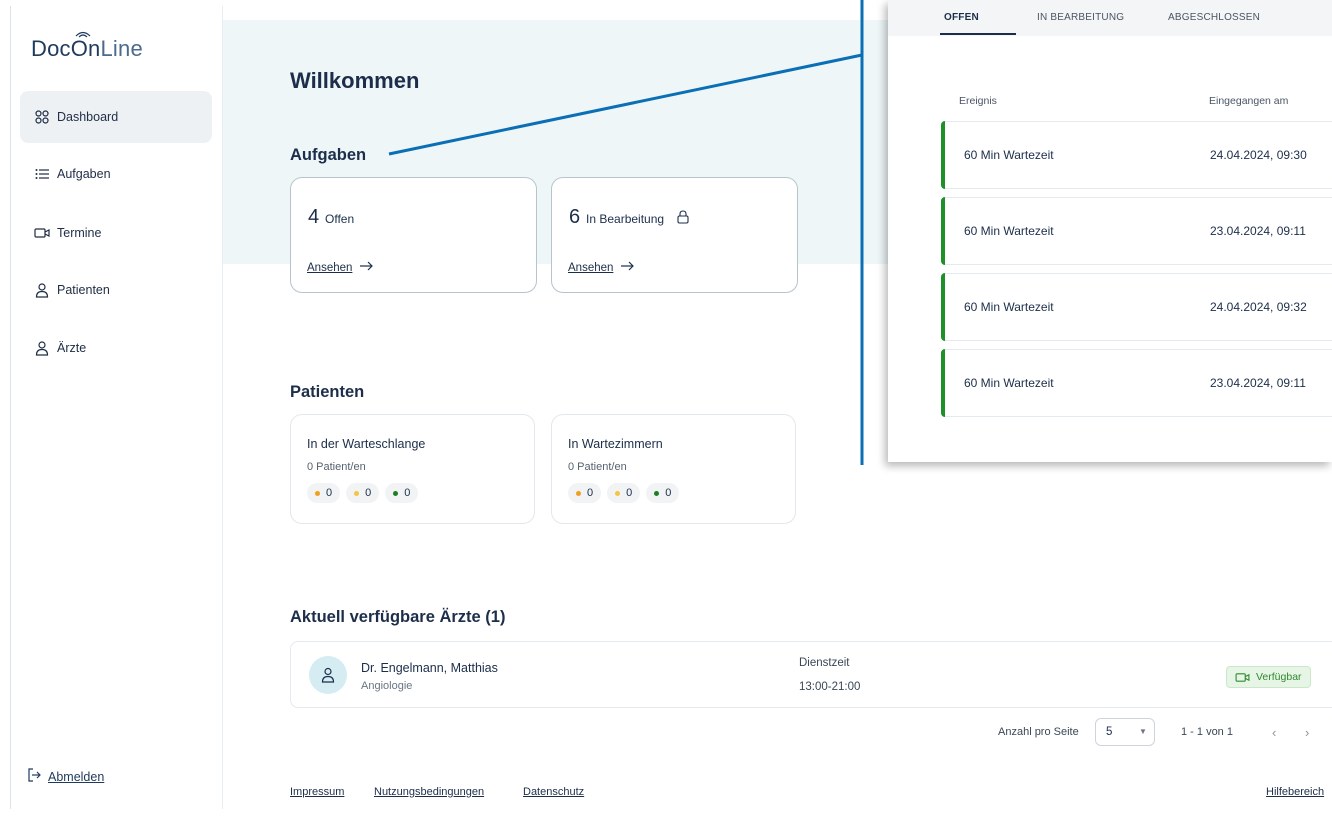 The image size is (1332, 817). What do you see at coordinates (824, 663) in the screenshot?
I see `duty-label: Dienstzeit` at bounding box center [824, 663].